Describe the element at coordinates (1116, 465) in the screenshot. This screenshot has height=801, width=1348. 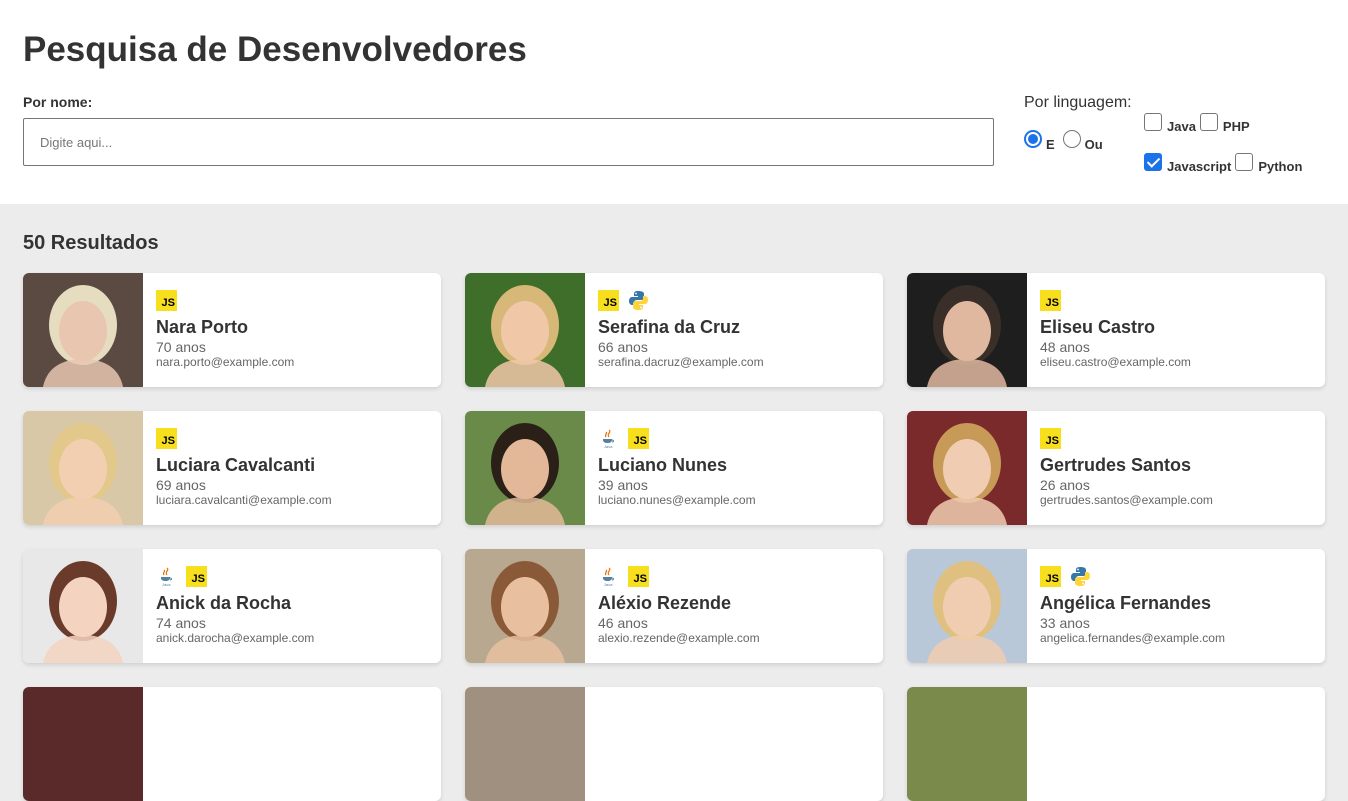
I see `developer-name: Gertrudes Santos` at that location.